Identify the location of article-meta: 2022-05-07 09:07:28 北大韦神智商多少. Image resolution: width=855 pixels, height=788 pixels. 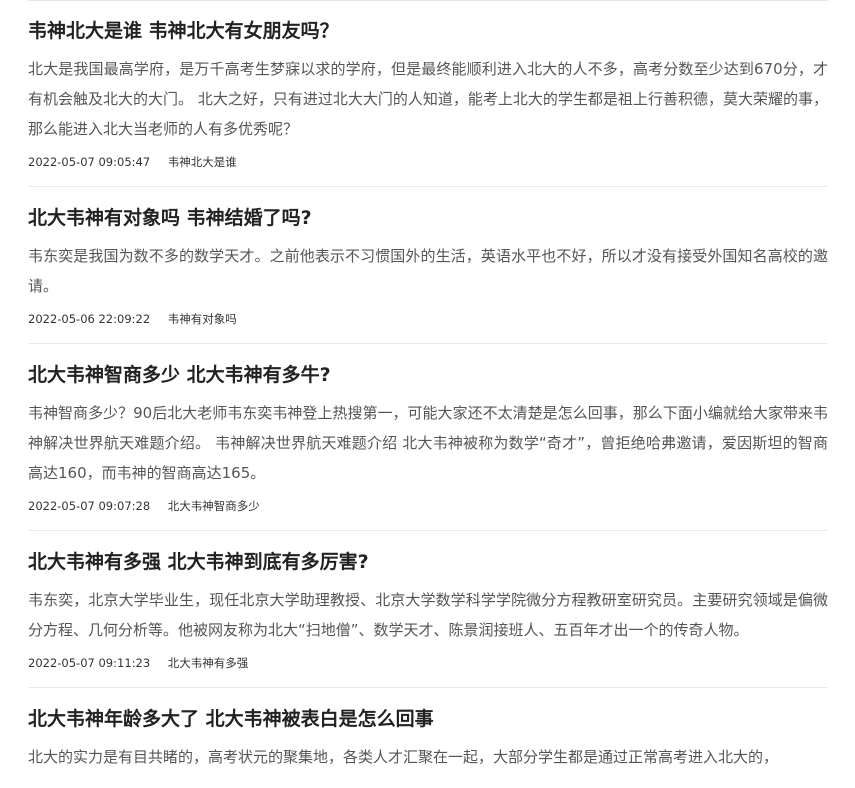
(428, 506).